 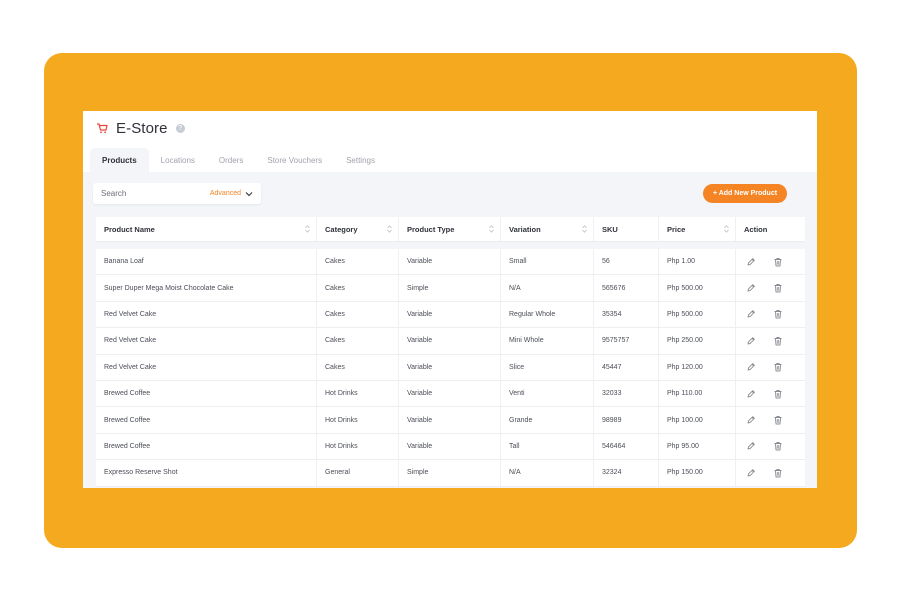 I want to click on cell-sku: 9575757, so click(x=626, y=341).